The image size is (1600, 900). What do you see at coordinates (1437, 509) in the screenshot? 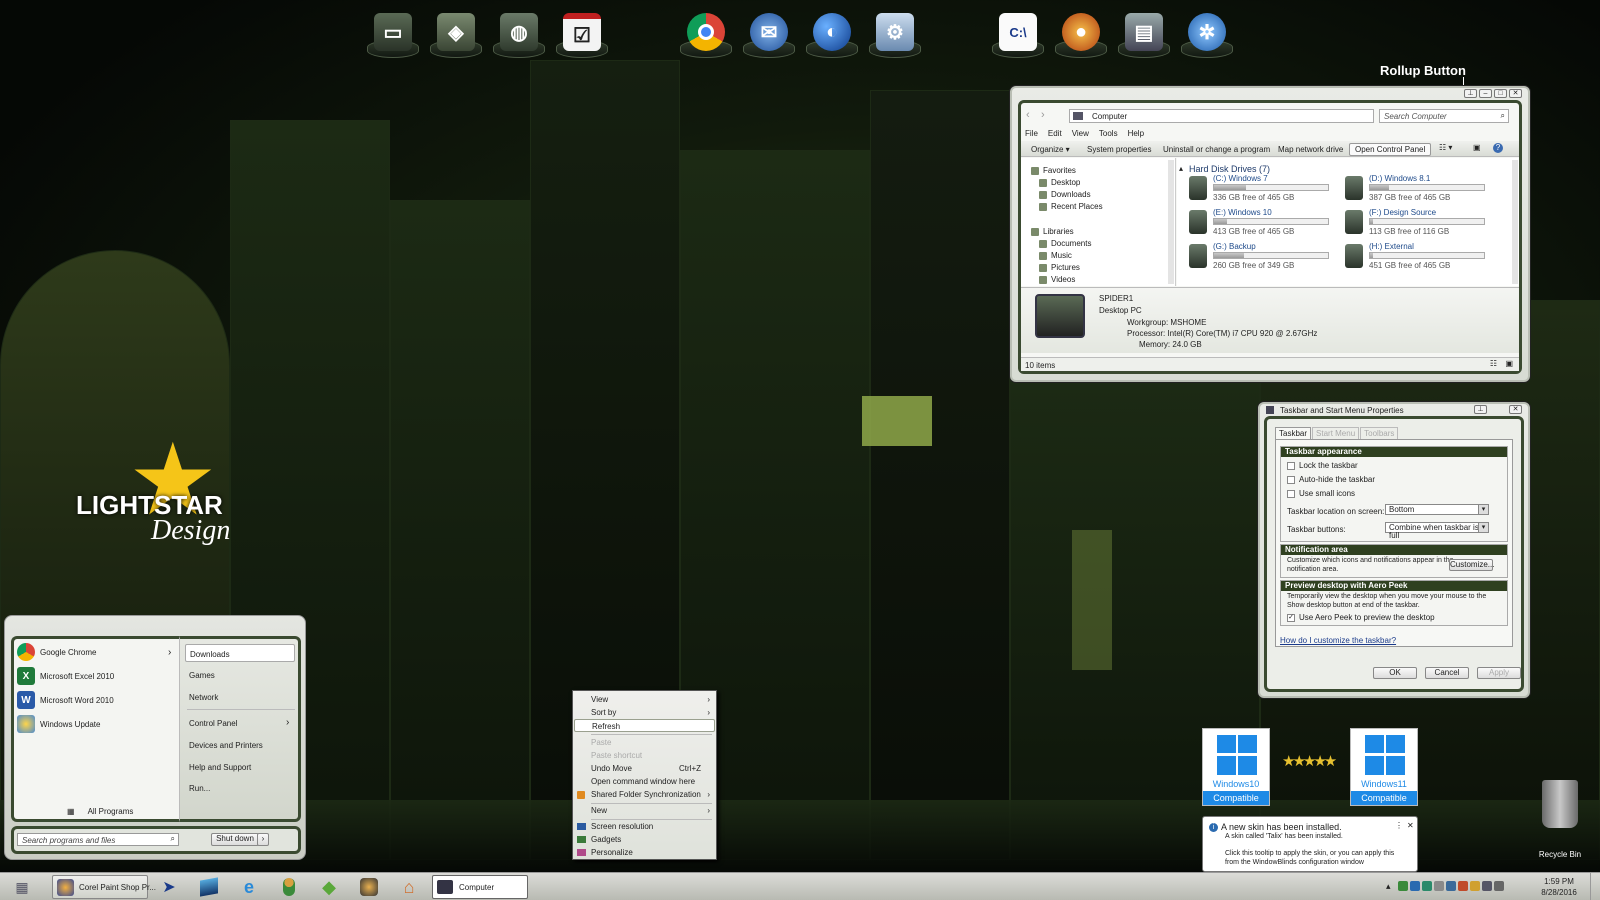
I see `location-select: Bottom` at bounding box center [1437, 509].